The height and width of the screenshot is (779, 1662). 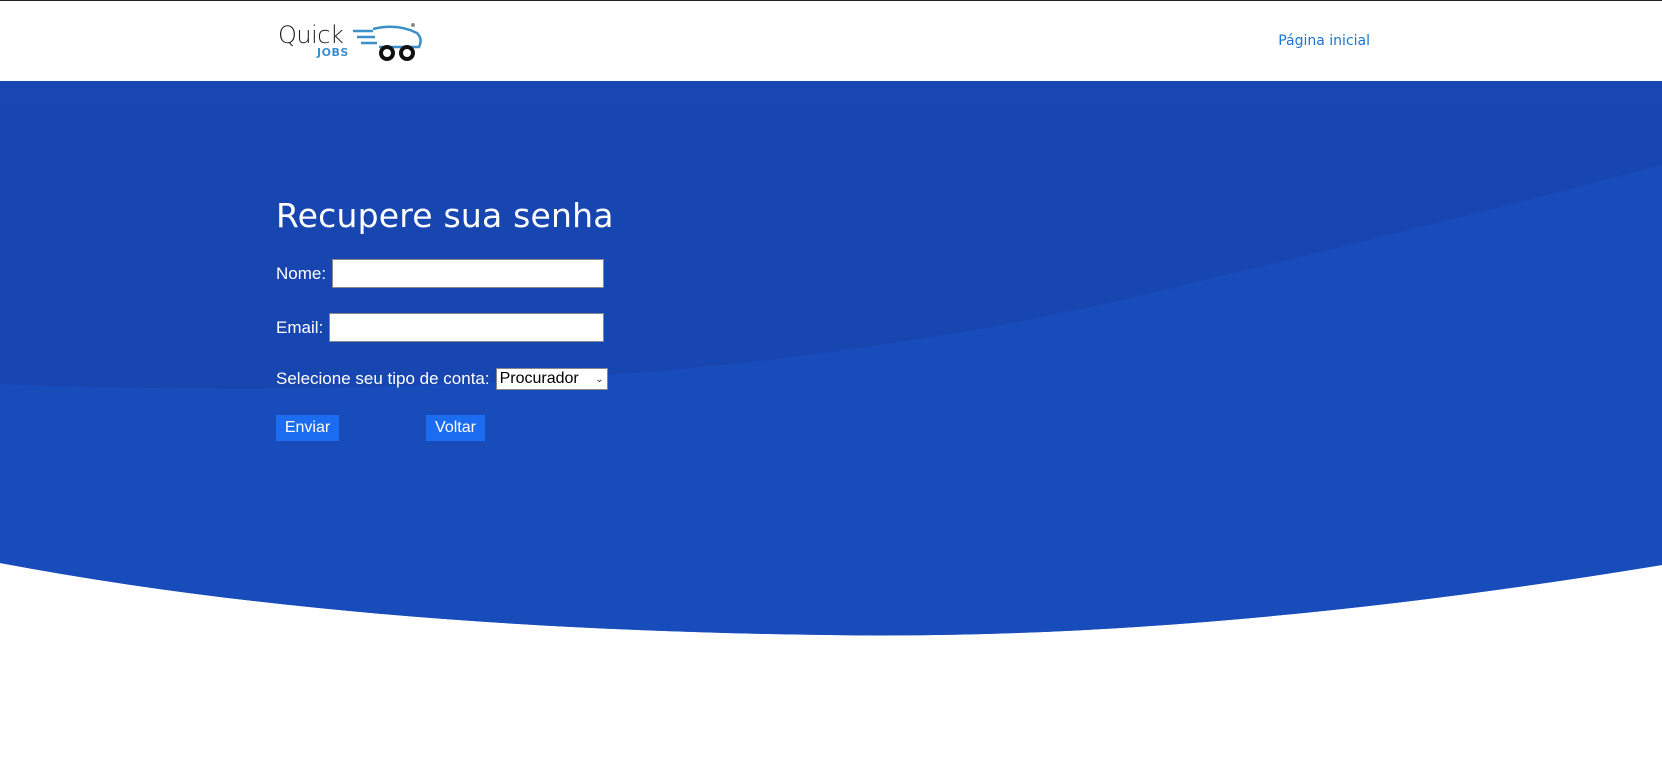 I want to click on logo-text-quick: Quick, so click(x=311, y=35).